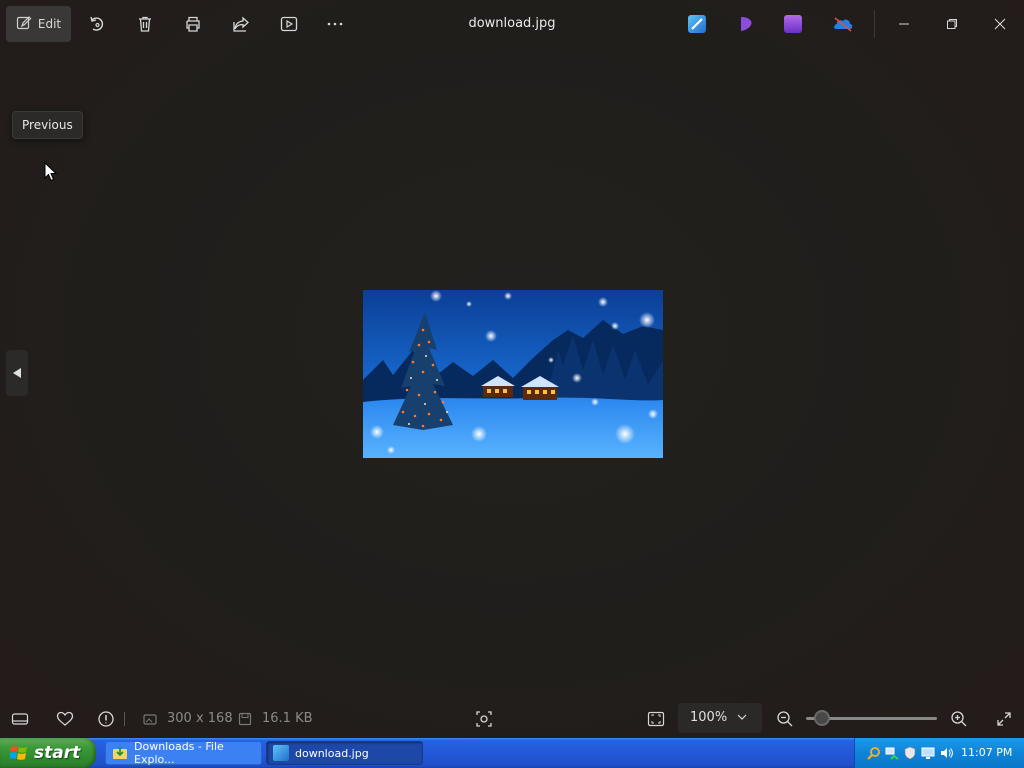 This screenshot has width=1024, height=768. What do you see at coordinates (57, 753) in the screenshot?
I see `start-label: start` at bounding box center [57, 753].